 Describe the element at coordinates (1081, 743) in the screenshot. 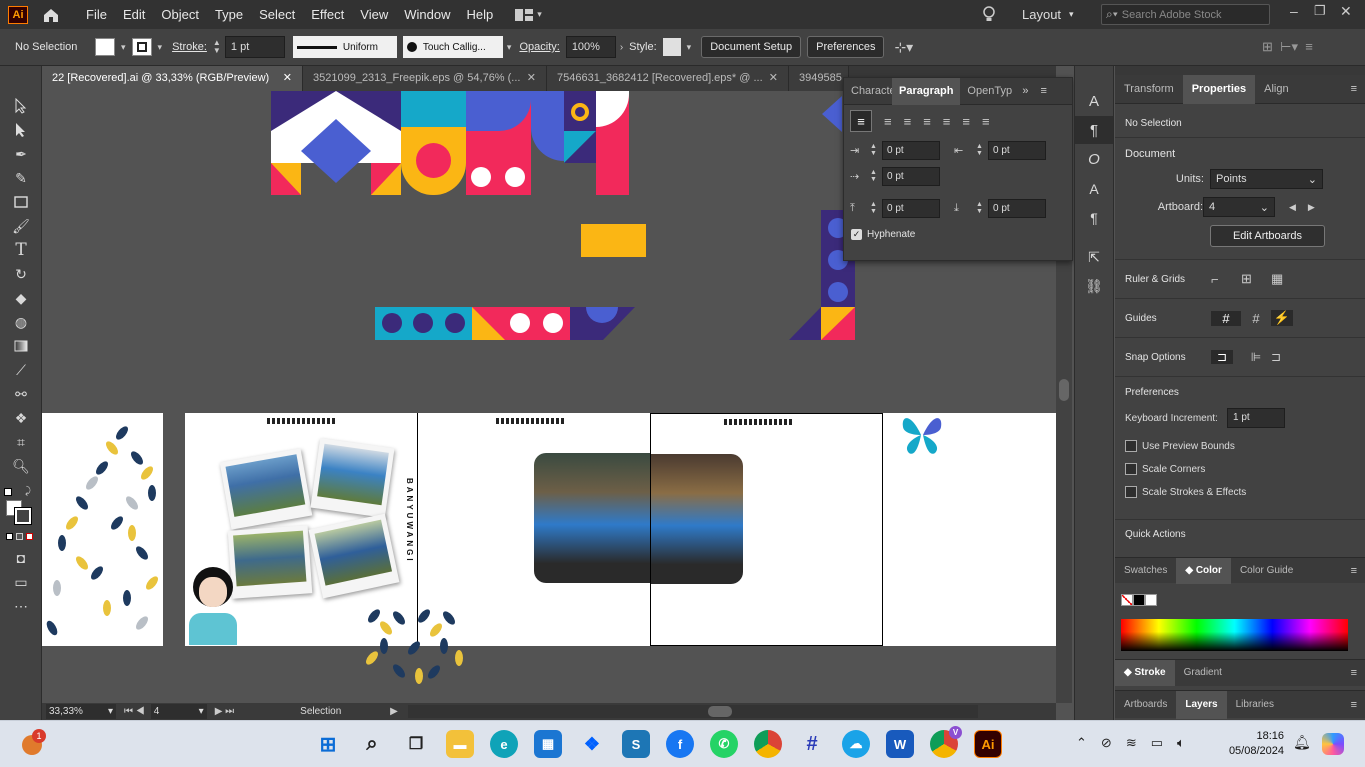

I see `show-hidden-icons: ⌃` at that location.